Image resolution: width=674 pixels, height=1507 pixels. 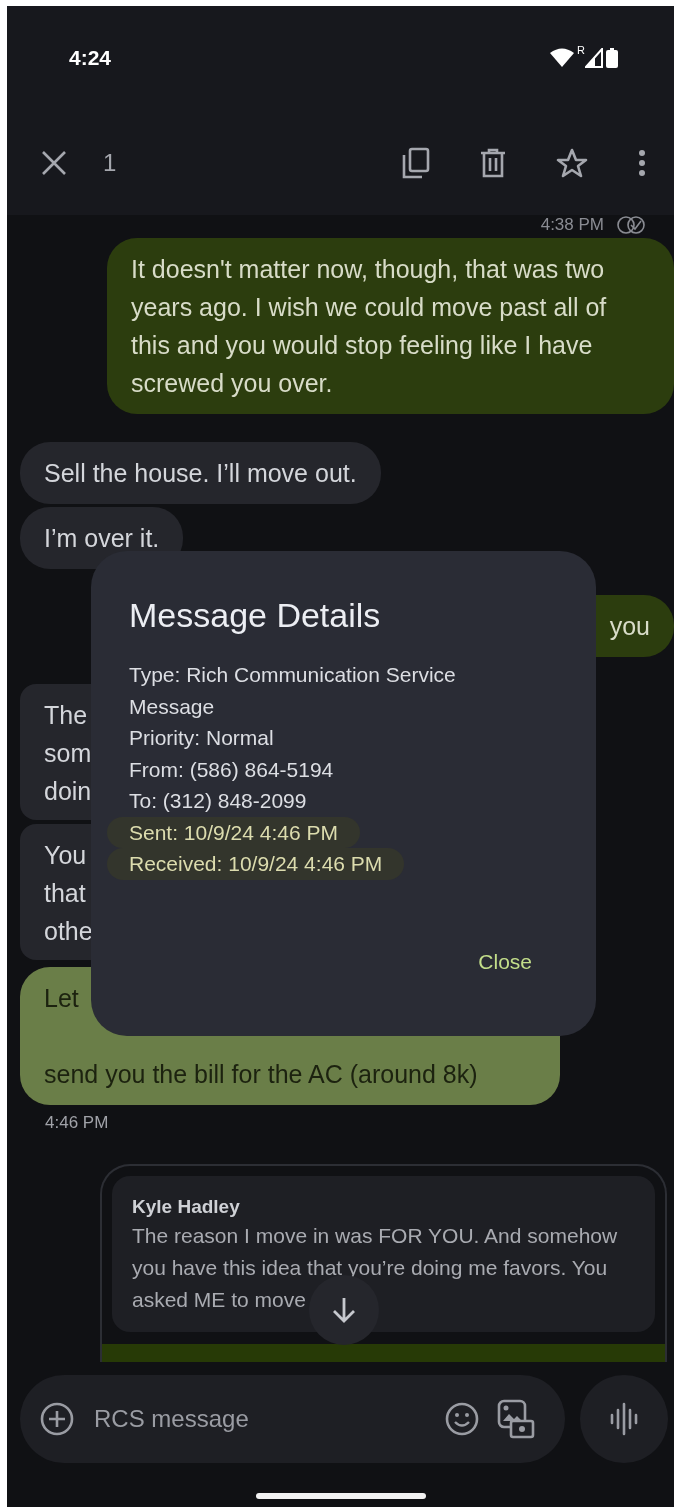 I want to click on add-icon, so click(x=57, y=1419).